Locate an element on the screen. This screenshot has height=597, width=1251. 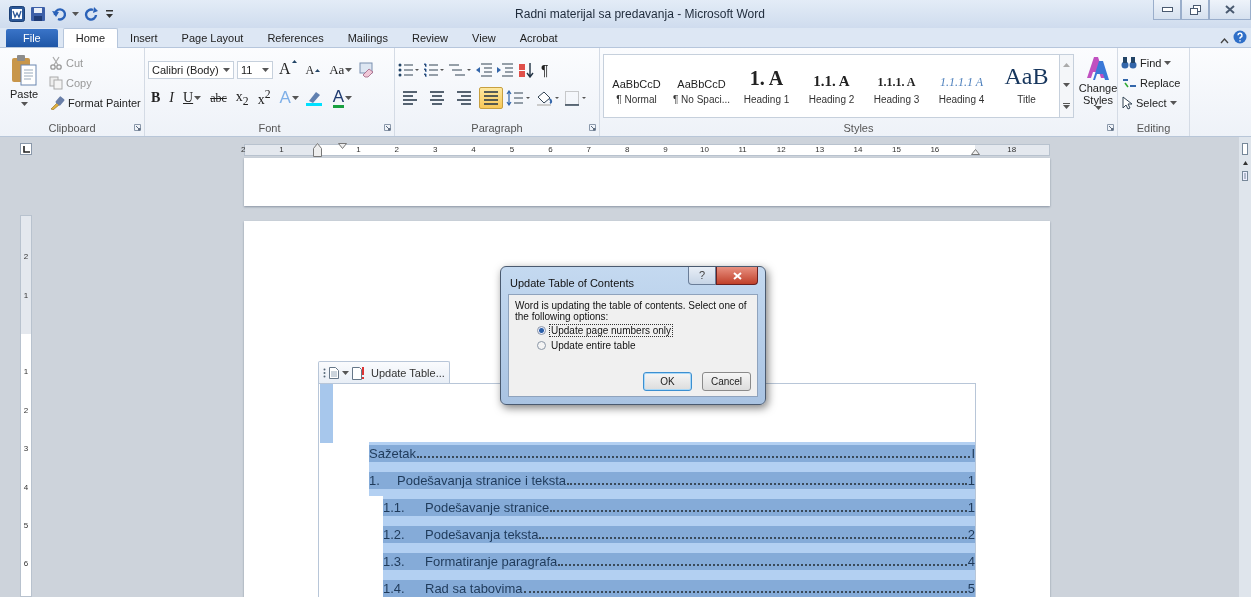
font-size-field: 11 is located at coordinates (255, 70).